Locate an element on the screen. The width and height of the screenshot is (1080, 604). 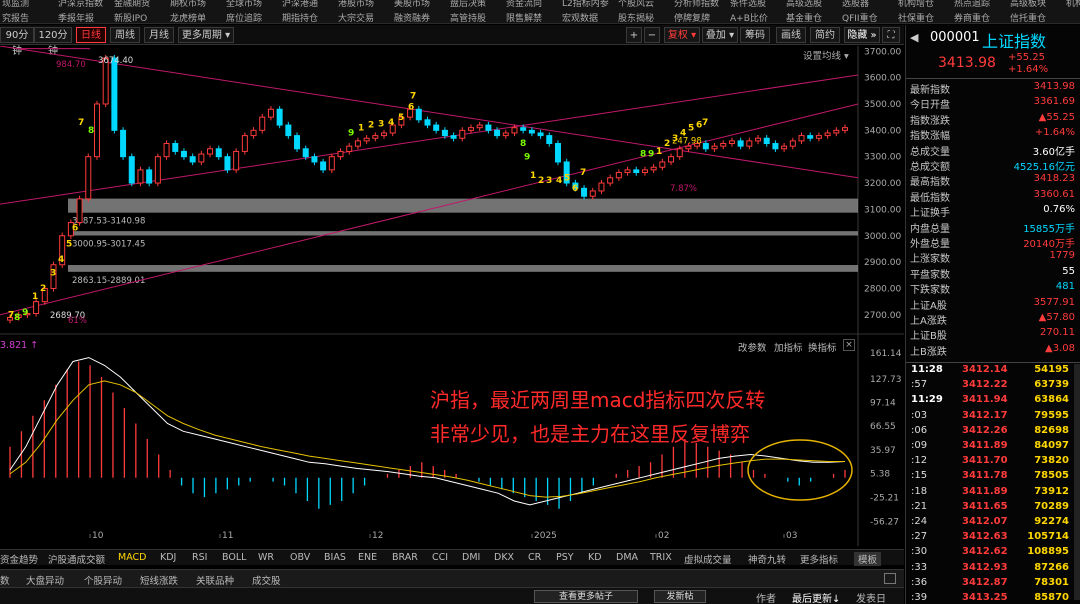
menu-item: 选股器 is located at coordinates (855, 4).